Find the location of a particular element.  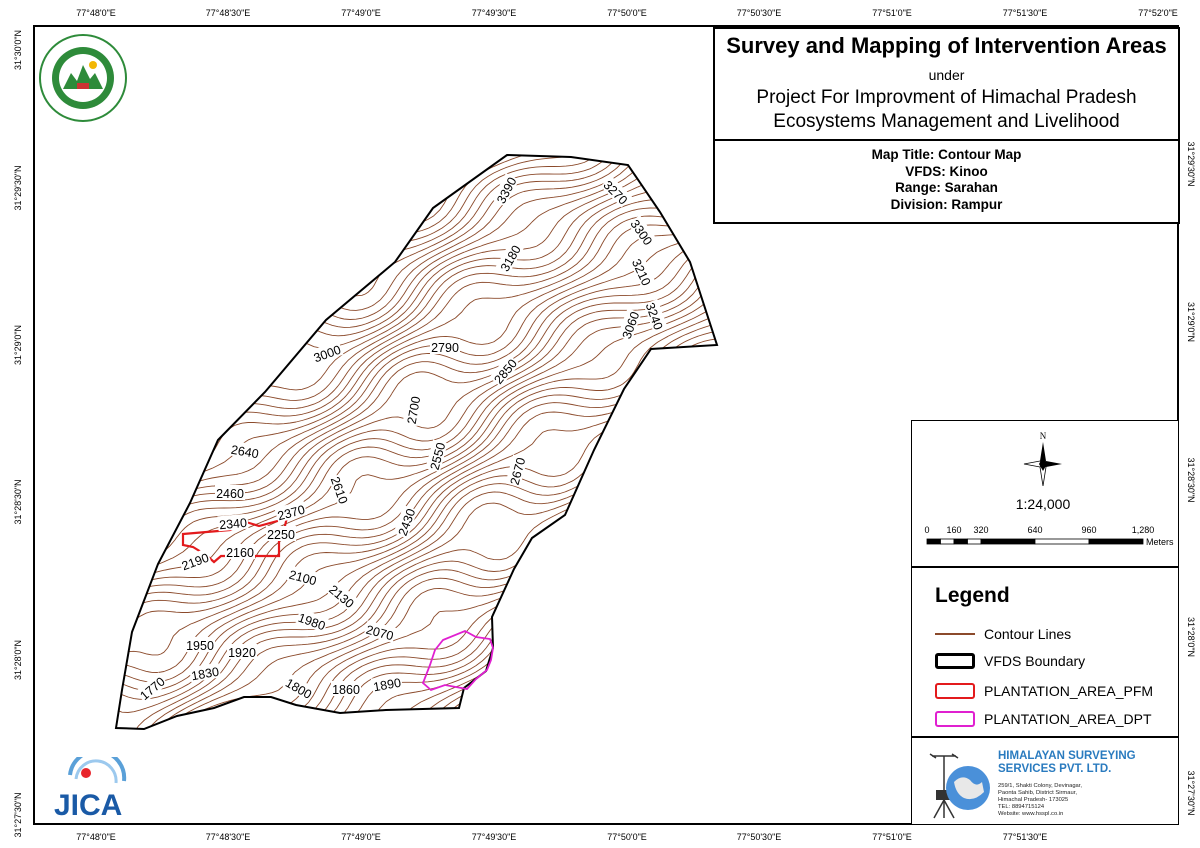

contour-label-group: 2640 is located at coordinates (245, 450).